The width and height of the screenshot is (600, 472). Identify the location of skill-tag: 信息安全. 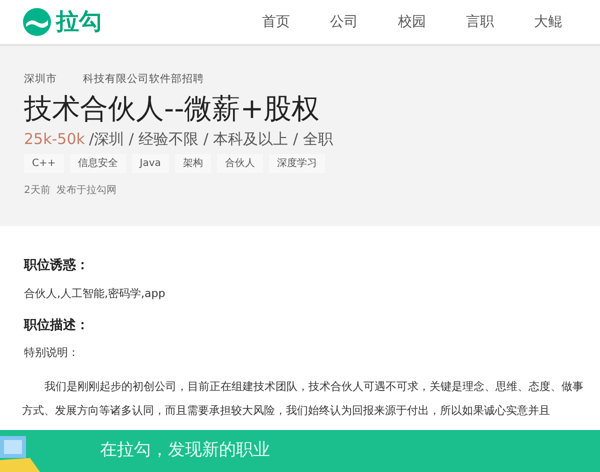
(98, 163).